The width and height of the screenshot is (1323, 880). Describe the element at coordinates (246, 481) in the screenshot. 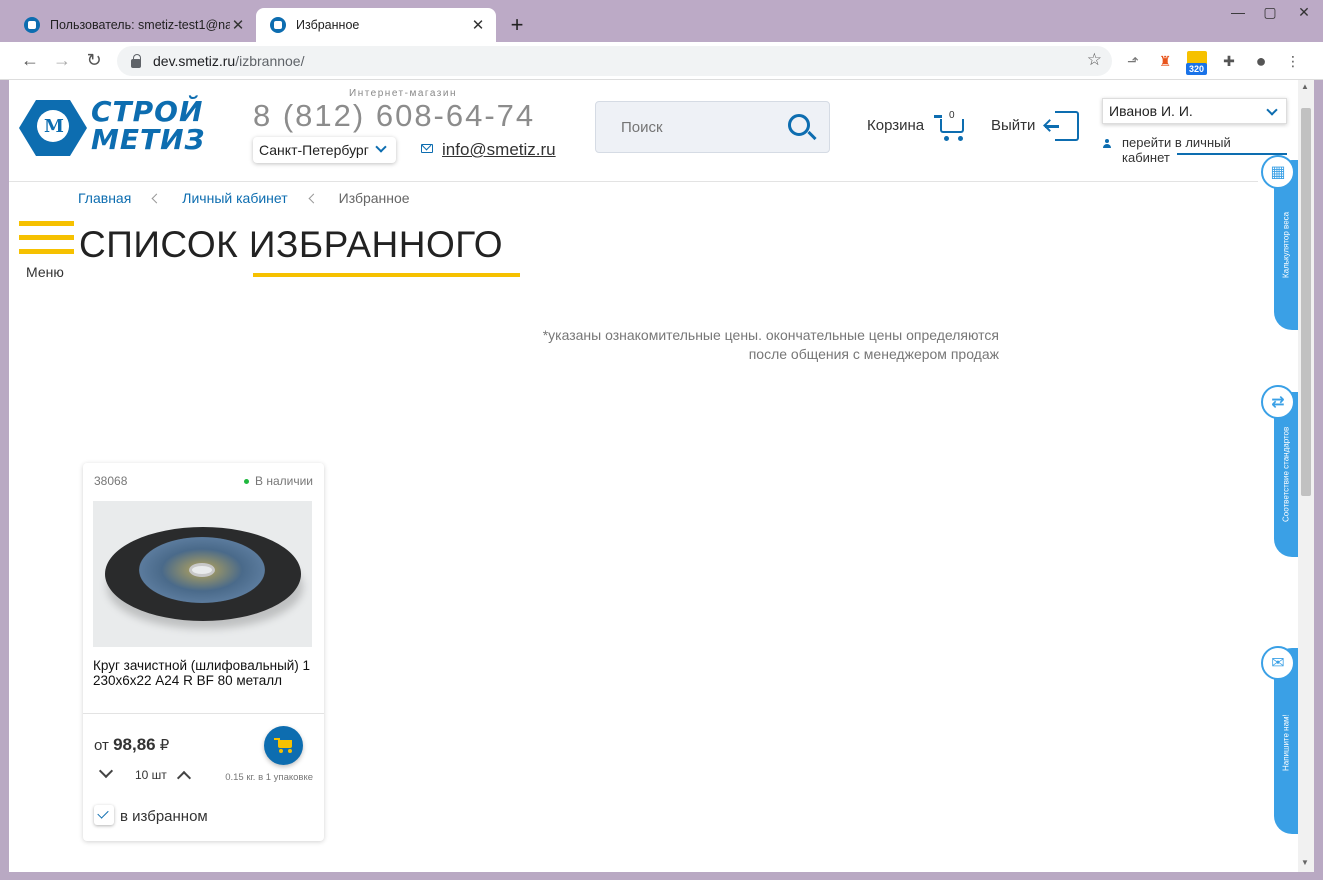

I see `in-stock-dot-icon` at that location.